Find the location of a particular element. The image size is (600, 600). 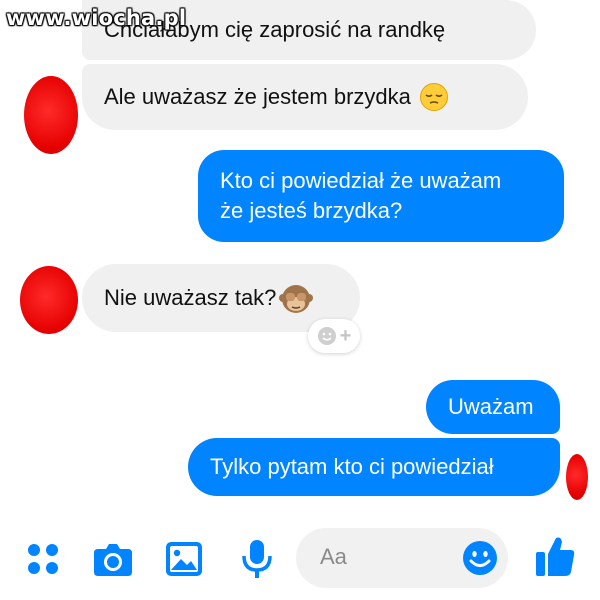

microphone-icon is located at coordinates (257, 559).